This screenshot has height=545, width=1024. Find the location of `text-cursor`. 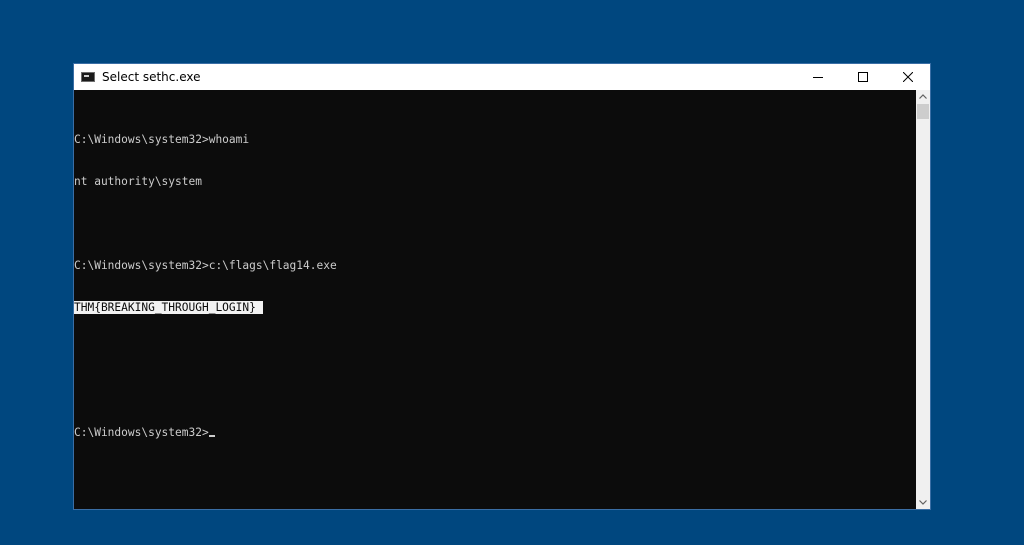

text-cursor is located at coordinates (211, 436).